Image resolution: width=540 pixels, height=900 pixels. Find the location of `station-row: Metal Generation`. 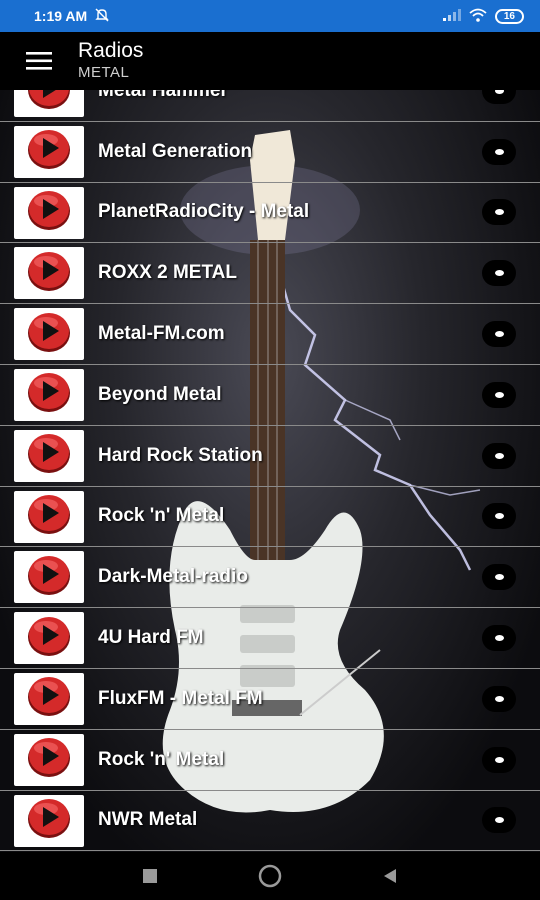

station-row: Metal Generation is located at coordinates (270, 152).